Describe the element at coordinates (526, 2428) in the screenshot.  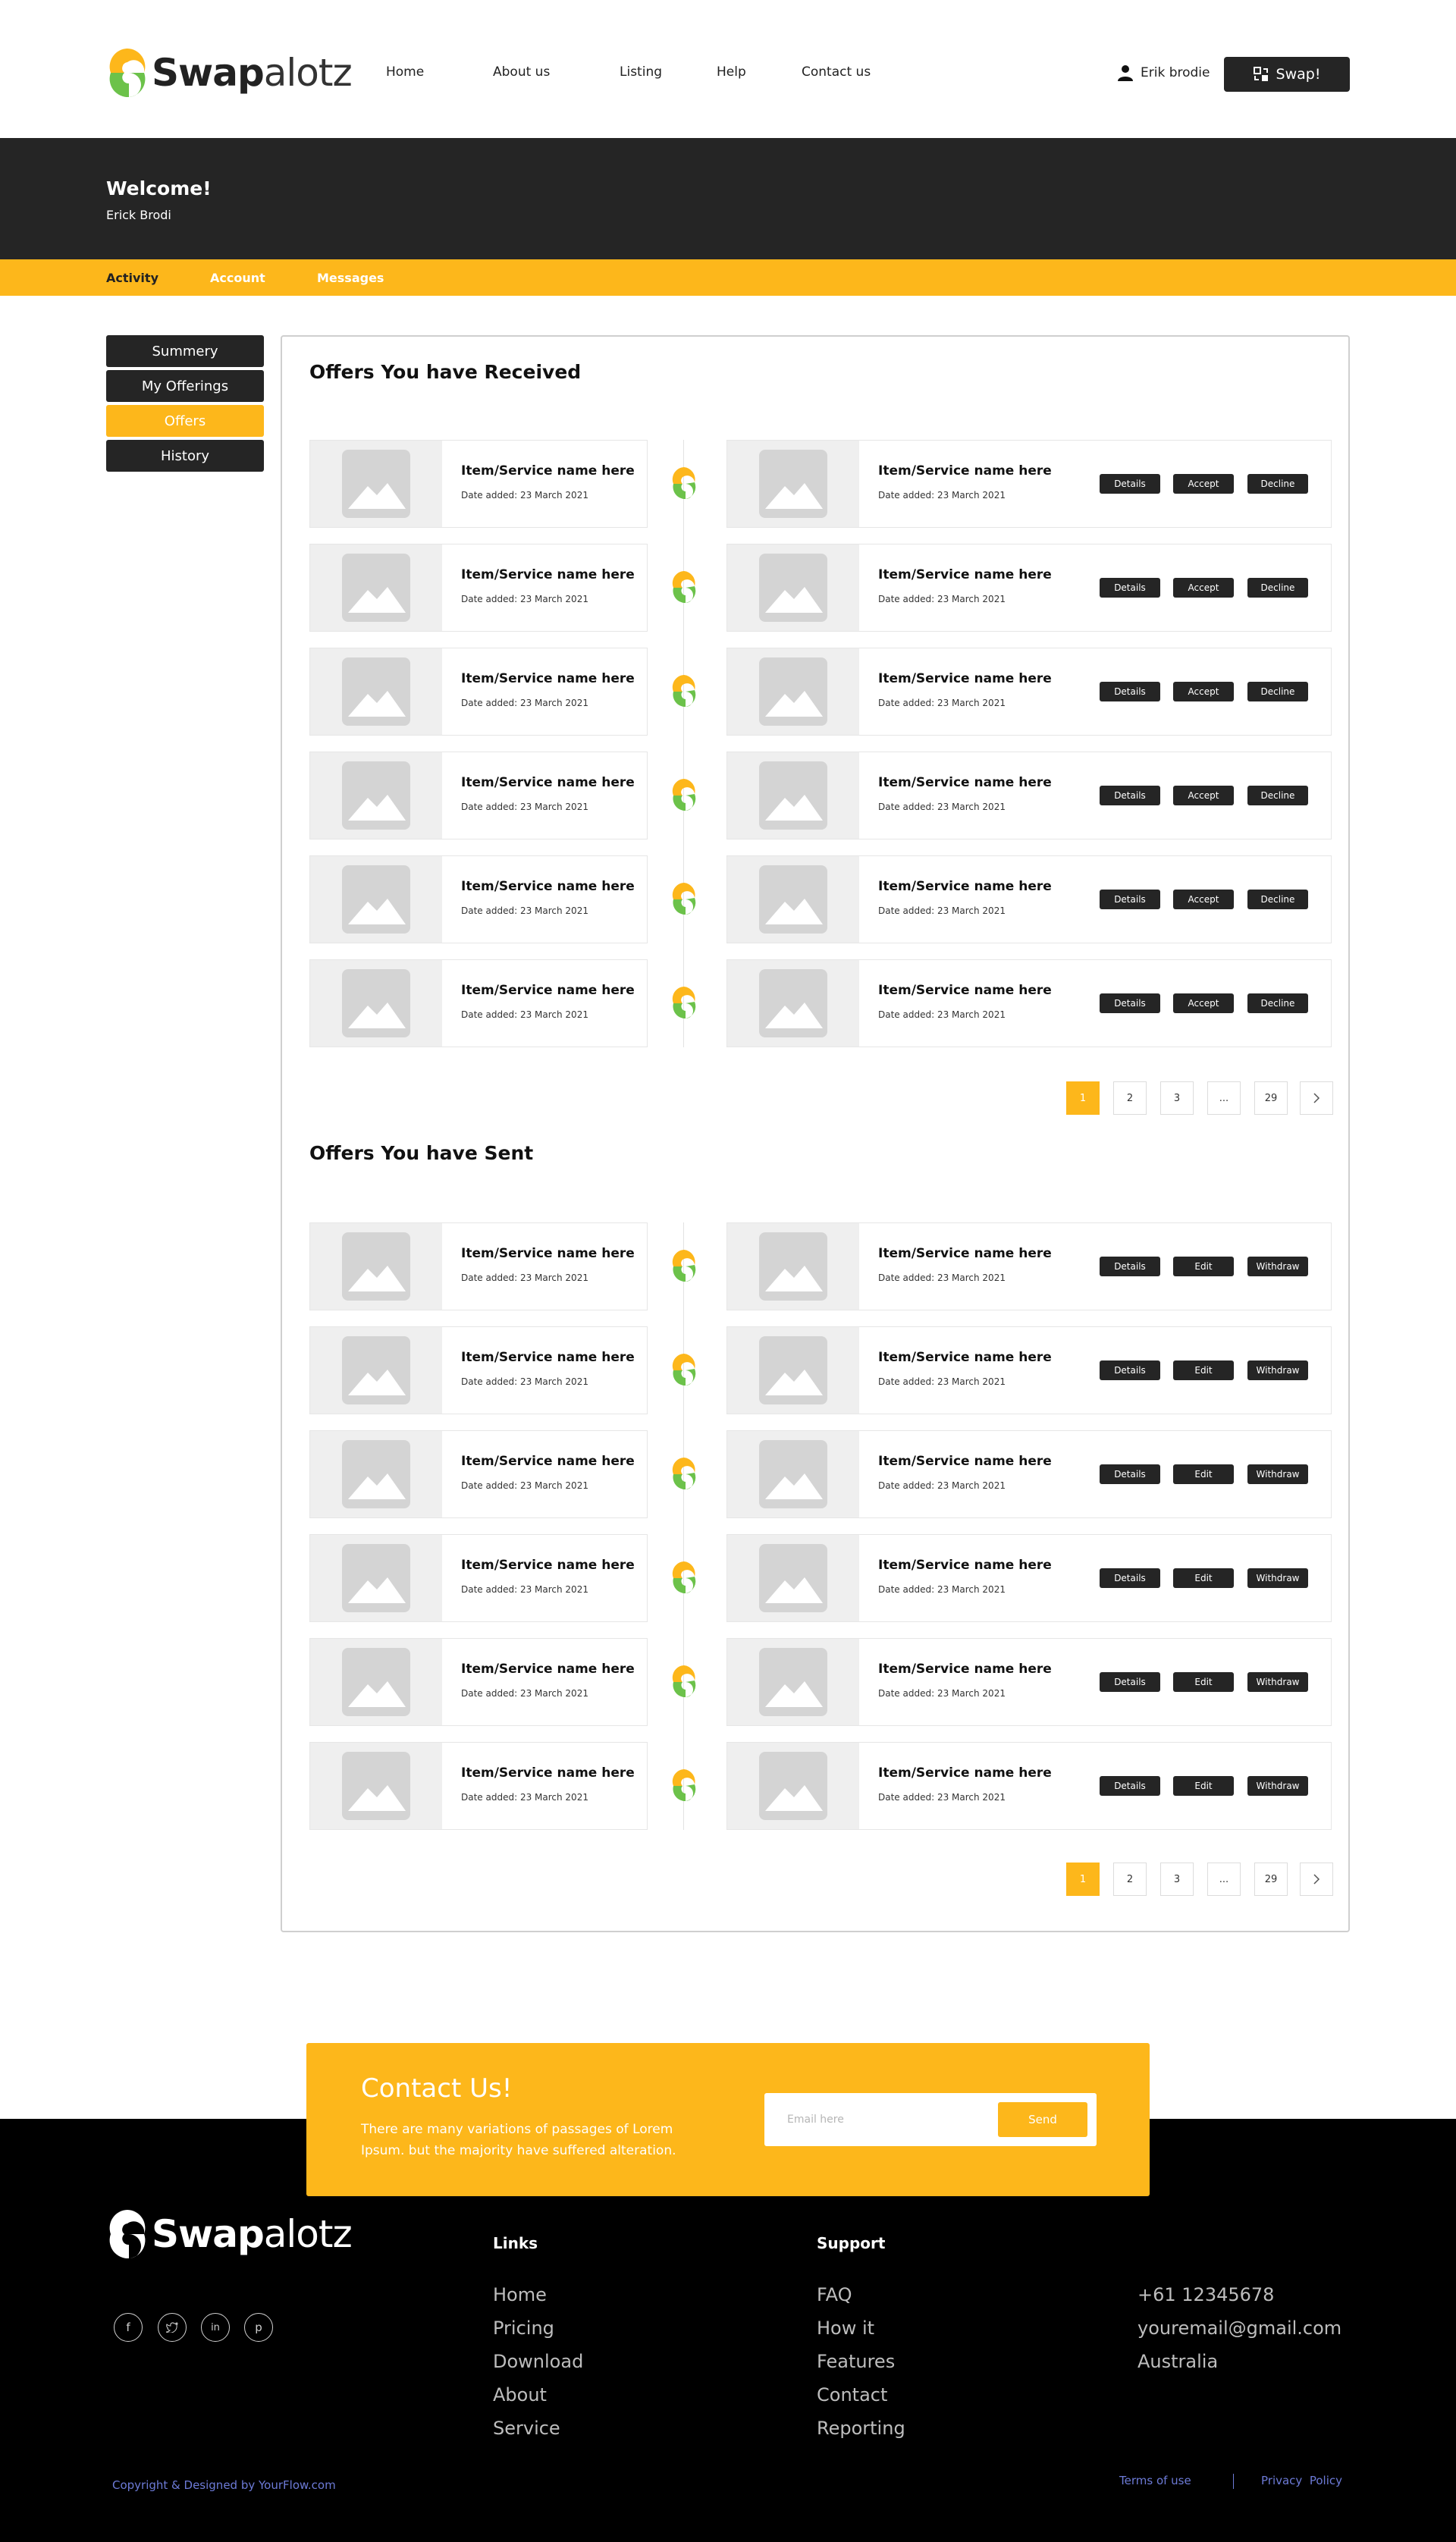
I see `footer-link-service: Service` at that location.